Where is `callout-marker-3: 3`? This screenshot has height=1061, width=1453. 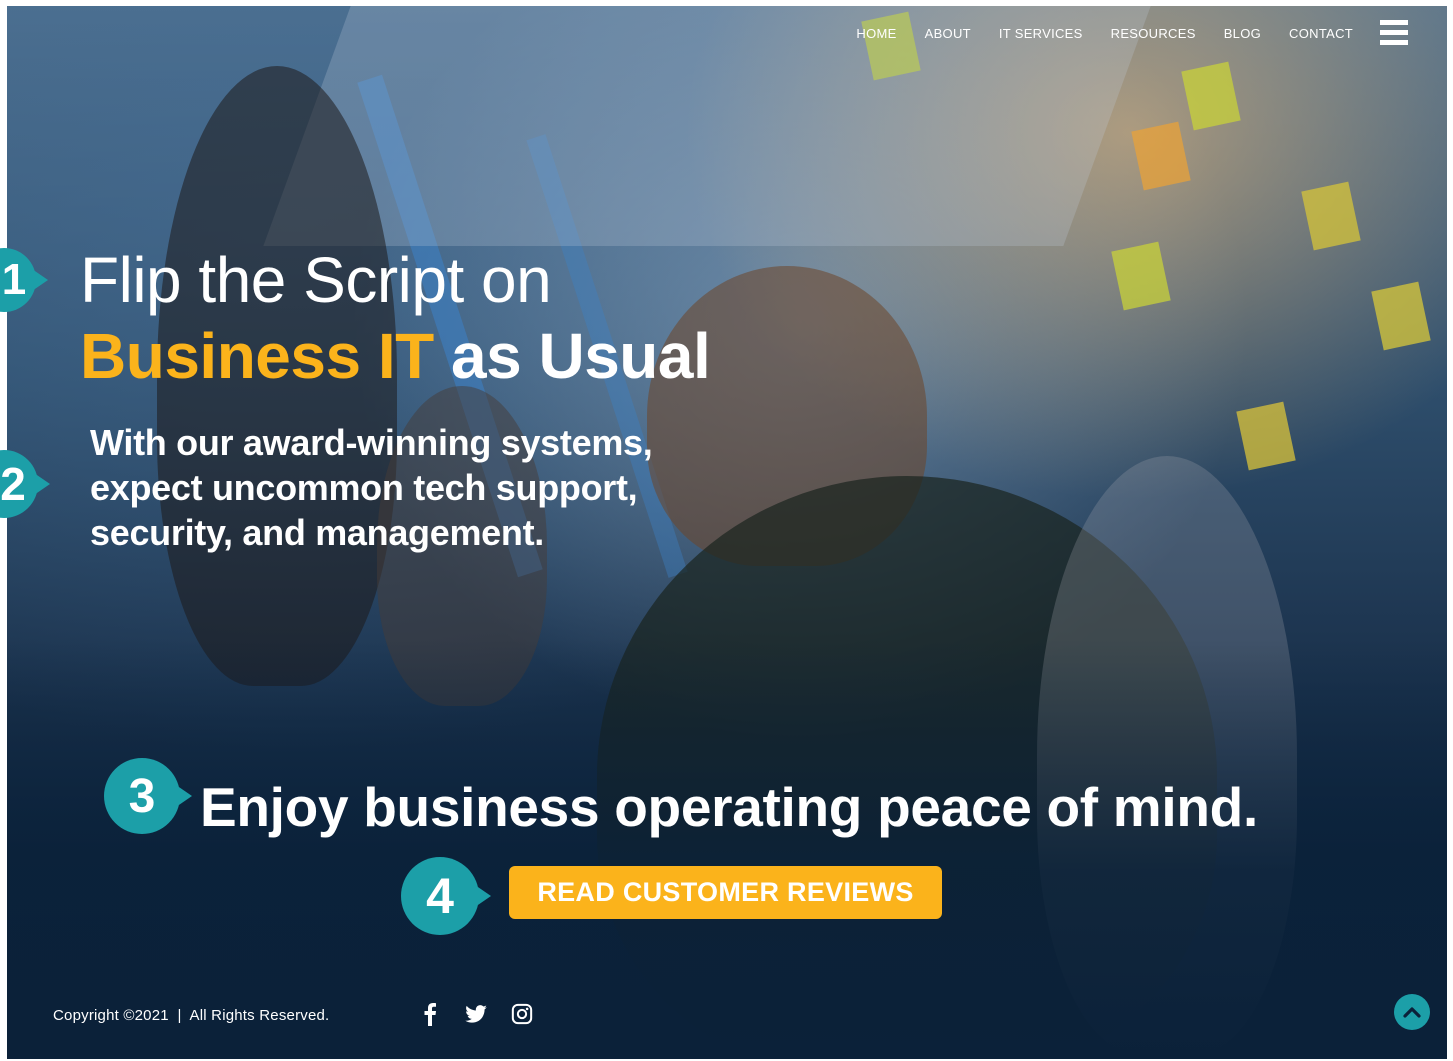
callout-marker-3: 3 is located at coordinates (148, 796).